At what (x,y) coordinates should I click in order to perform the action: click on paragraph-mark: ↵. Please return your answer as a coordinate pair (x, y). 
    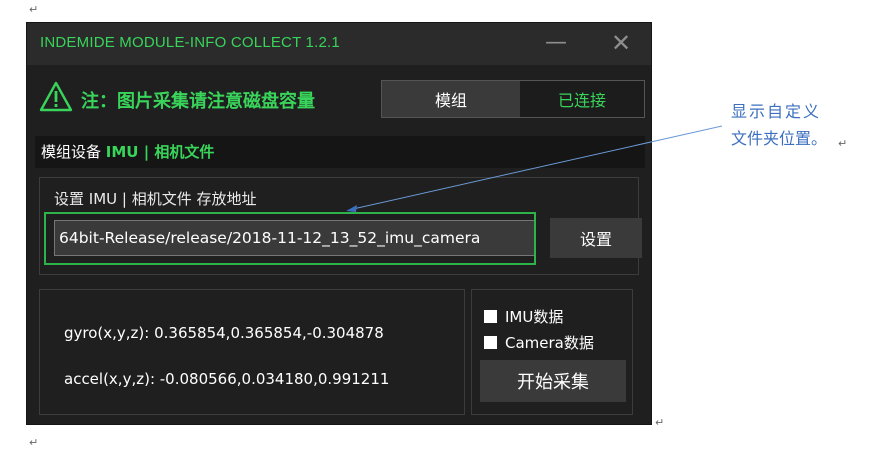
    Looking at the image, I should click on (843, 143).